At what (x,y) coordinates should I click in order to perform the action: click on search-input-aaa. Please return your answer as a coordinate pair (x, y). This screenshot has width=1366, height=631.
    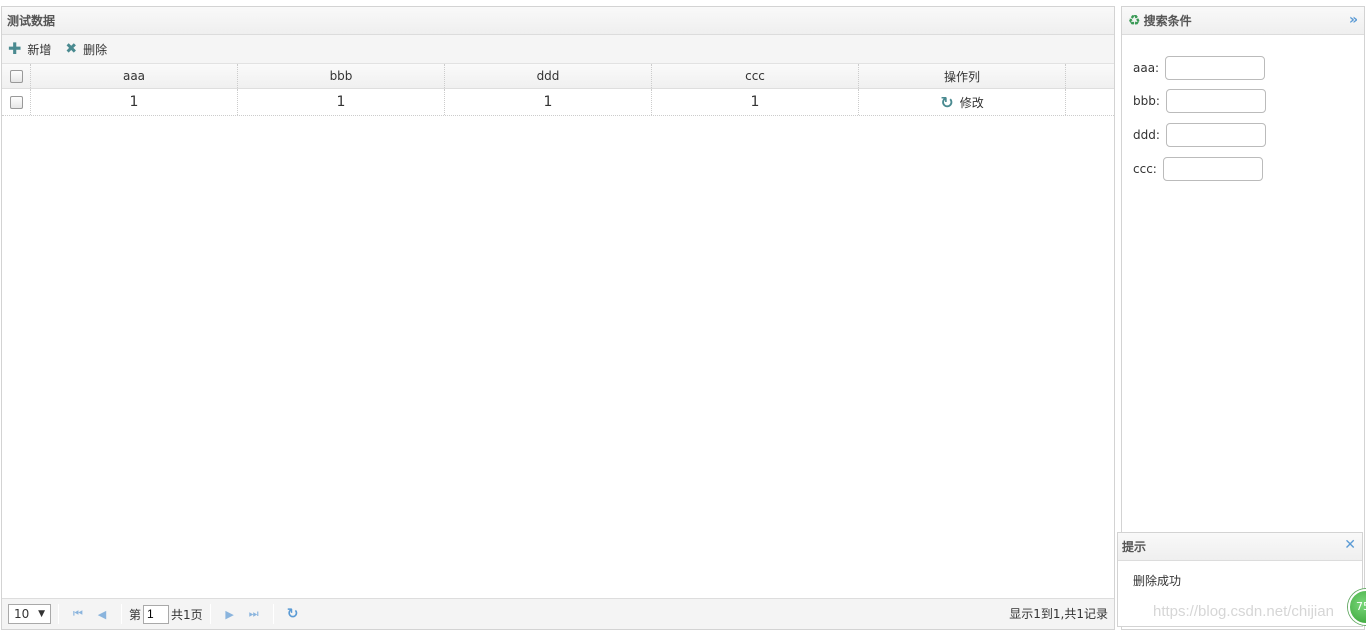
    Looking at the image, I should click on (1215, 68).